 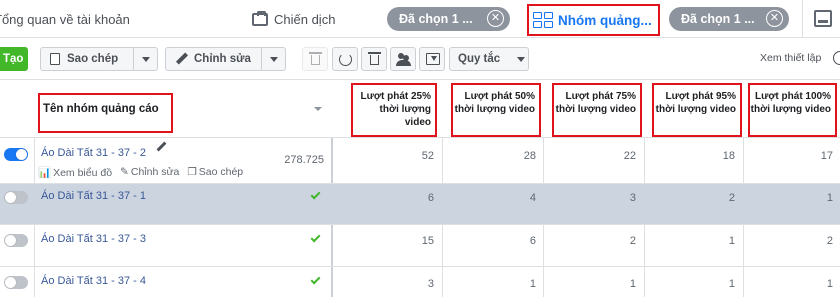 I want to click on table-row: Áo Dài Tất 31 - 37 - 4 3 1 1 1 1, so click(x=420, y=282).